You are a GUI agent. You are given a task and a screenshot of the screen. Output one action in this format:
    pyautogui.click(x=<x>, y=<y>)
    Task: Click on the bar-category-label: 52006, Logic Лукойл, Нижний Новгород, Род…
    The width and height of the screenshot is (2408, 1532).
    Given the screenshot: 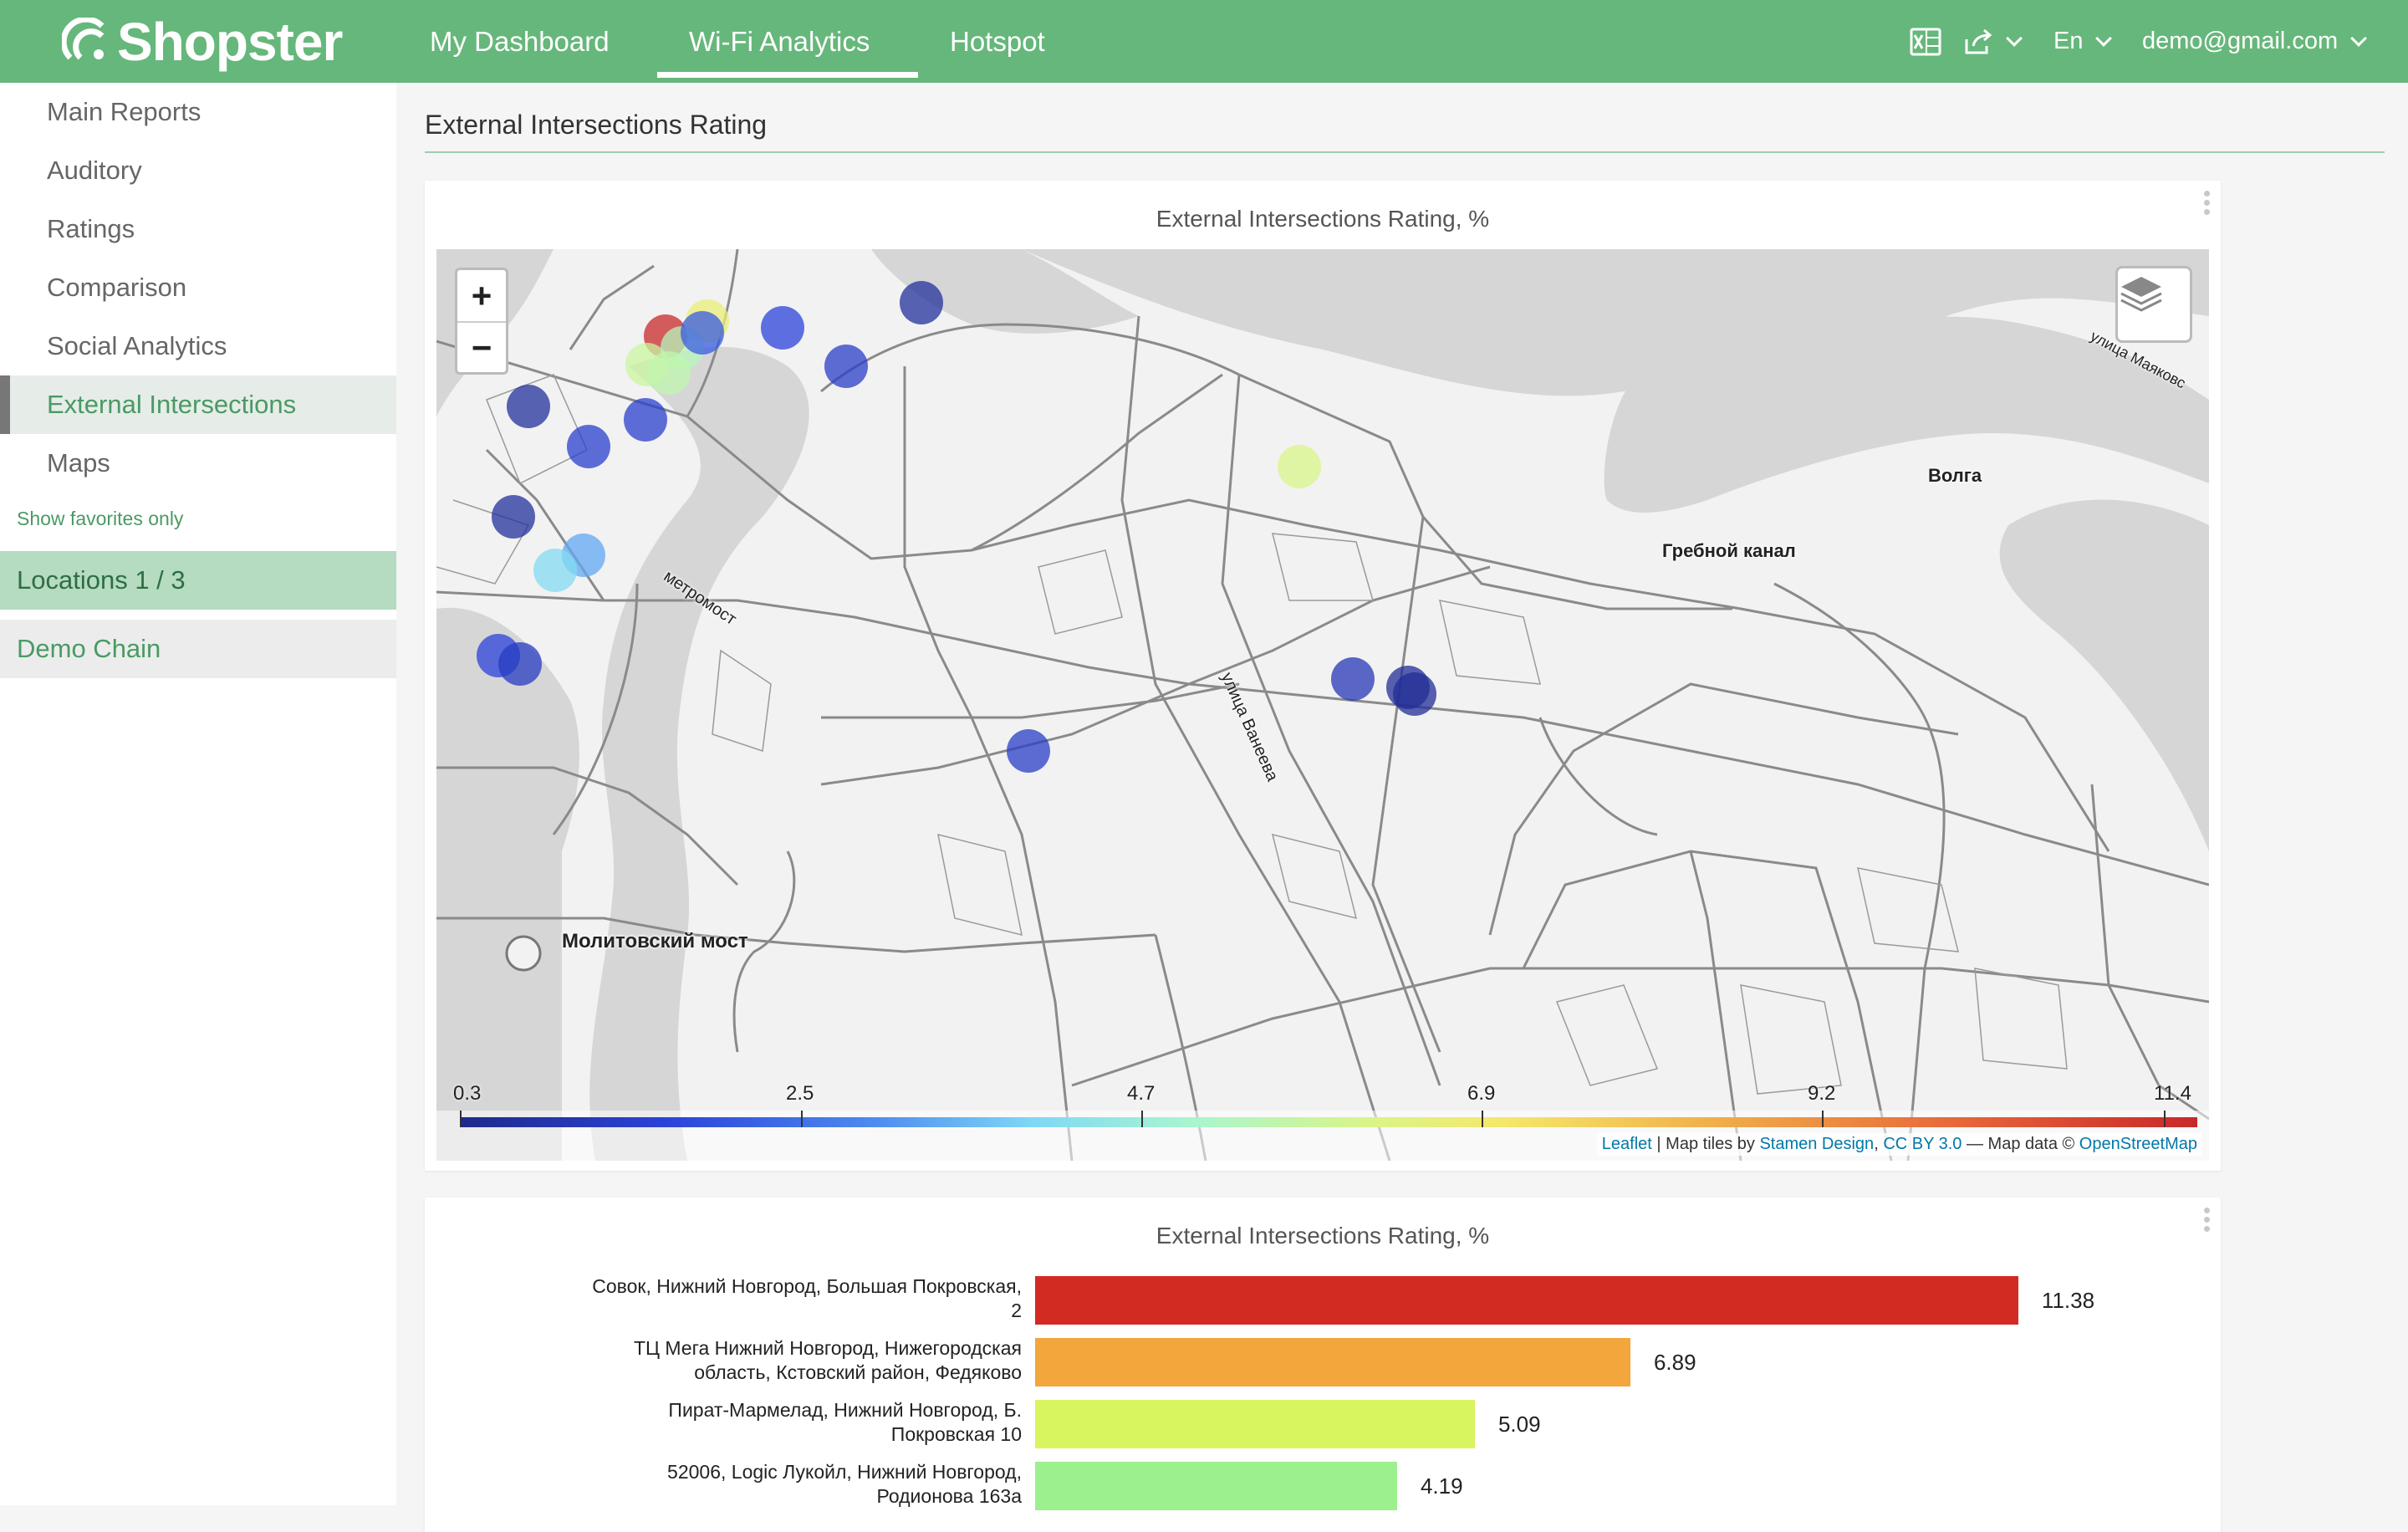 What is the action you would take?
    pyautogui.click(x=845, y=1484)
    